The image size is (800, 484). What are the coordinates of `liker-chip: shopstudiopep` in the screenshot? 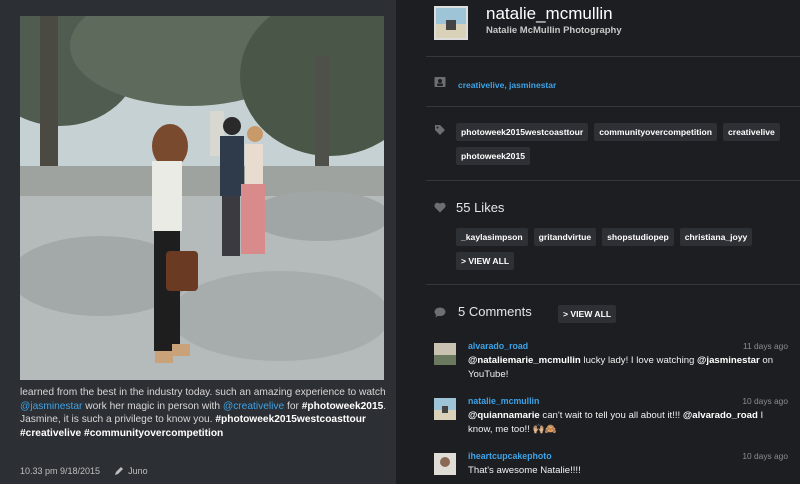 It's located at (638, 237).